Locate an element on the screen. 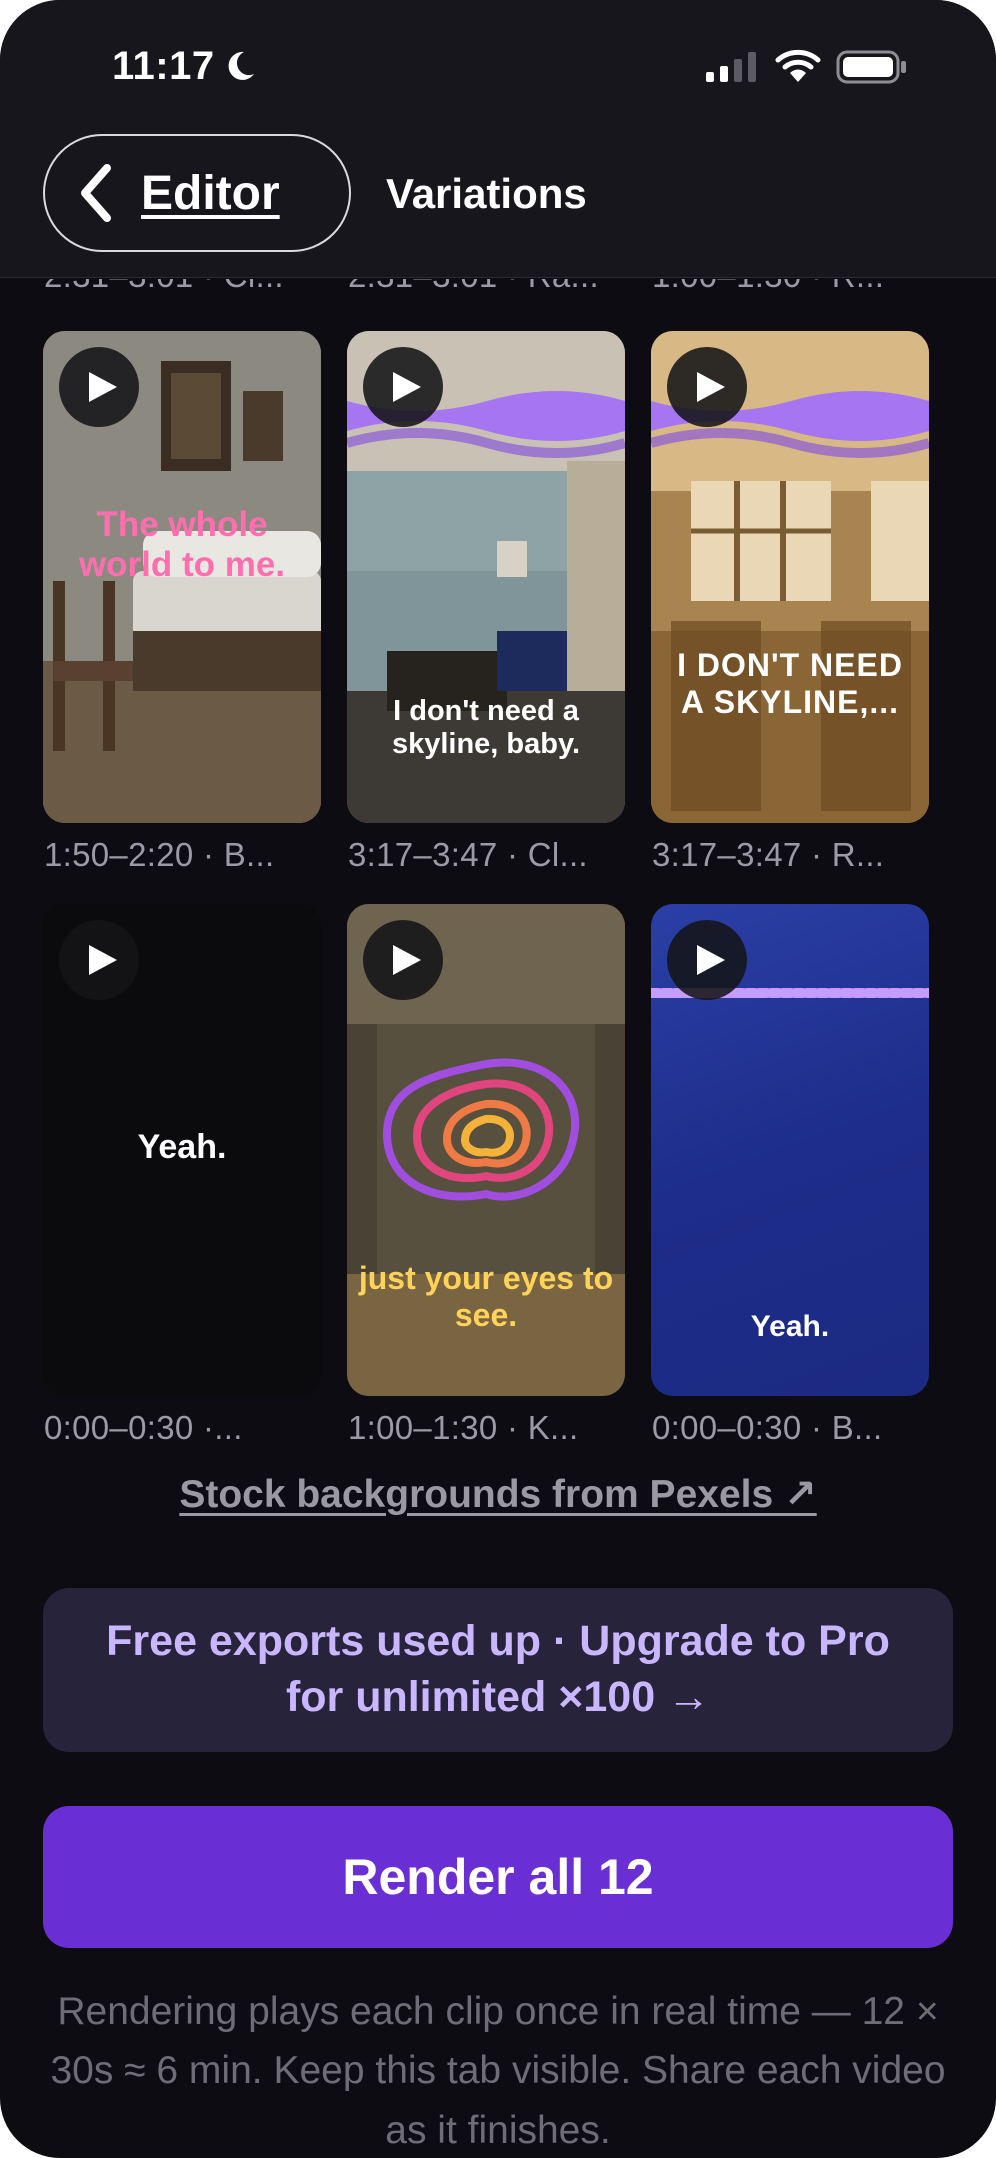  moon-icon is located at coordinates (241, 65).